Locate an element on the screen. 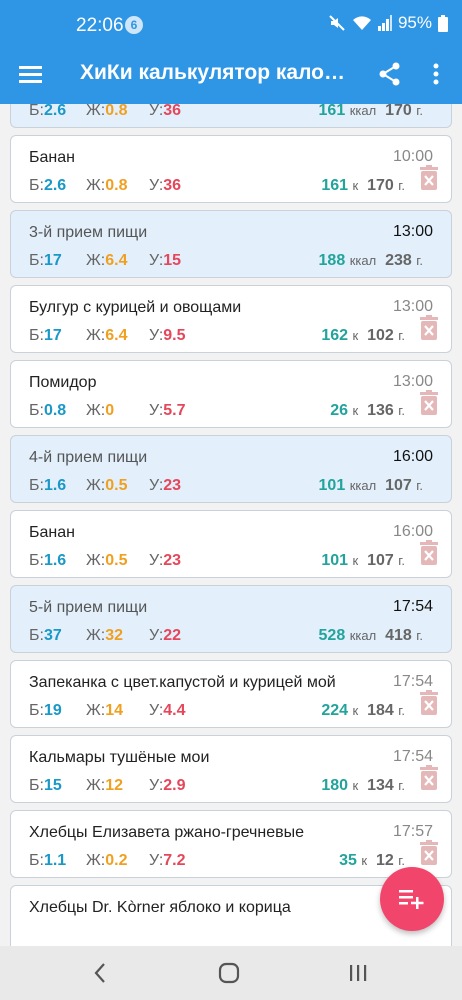 The height and width of the screenshot is (1000, 462). recents-icon is located at coordinates (358, 973).